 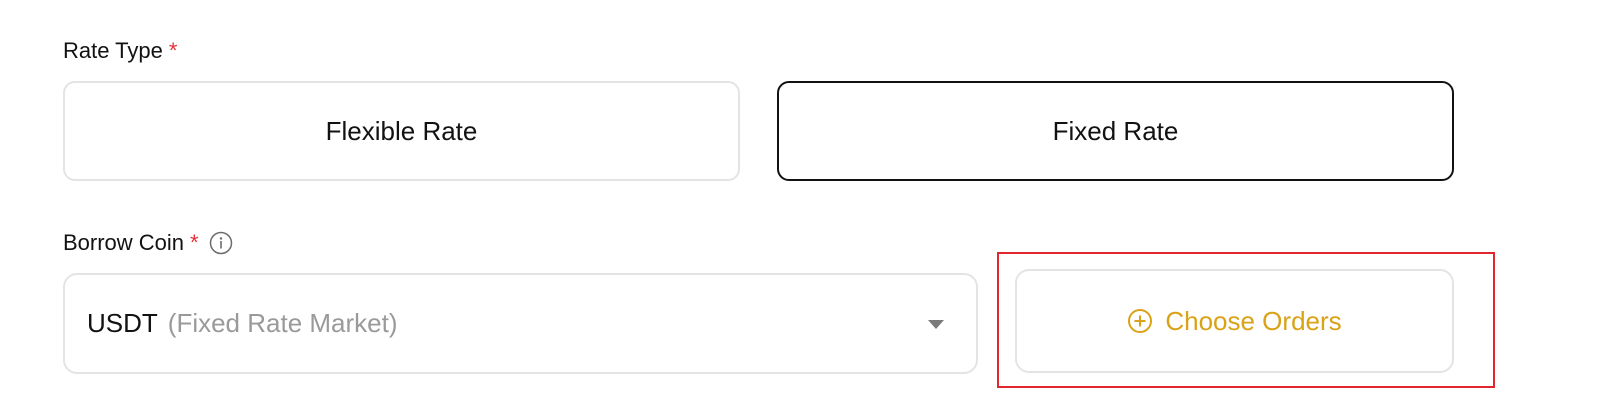 I want to click on borrow-coin-label: Borrow Coin *, so click(x=148, y=243).